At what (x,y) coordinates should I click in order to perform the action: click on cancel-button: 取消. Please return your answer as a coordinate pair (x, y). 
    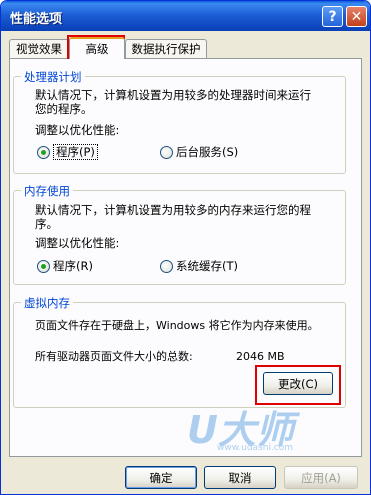
    Looking at the image, I should click on (240, 477).